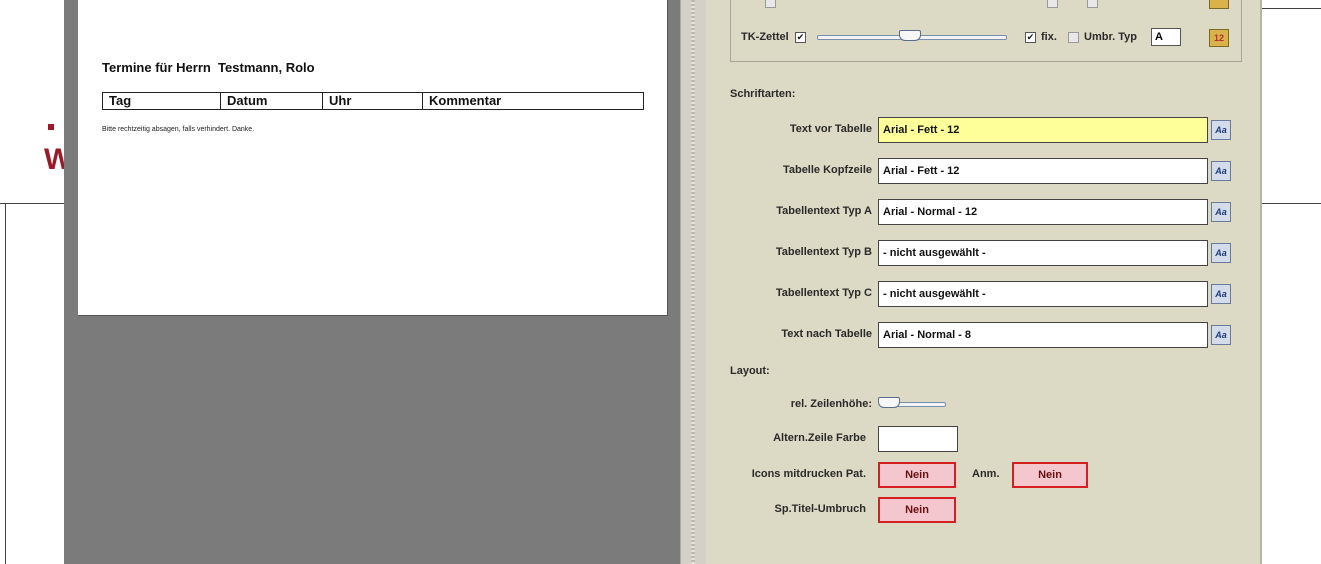  I want to click on schriftarten-heading: Schriftarten:, so click(763, 94).